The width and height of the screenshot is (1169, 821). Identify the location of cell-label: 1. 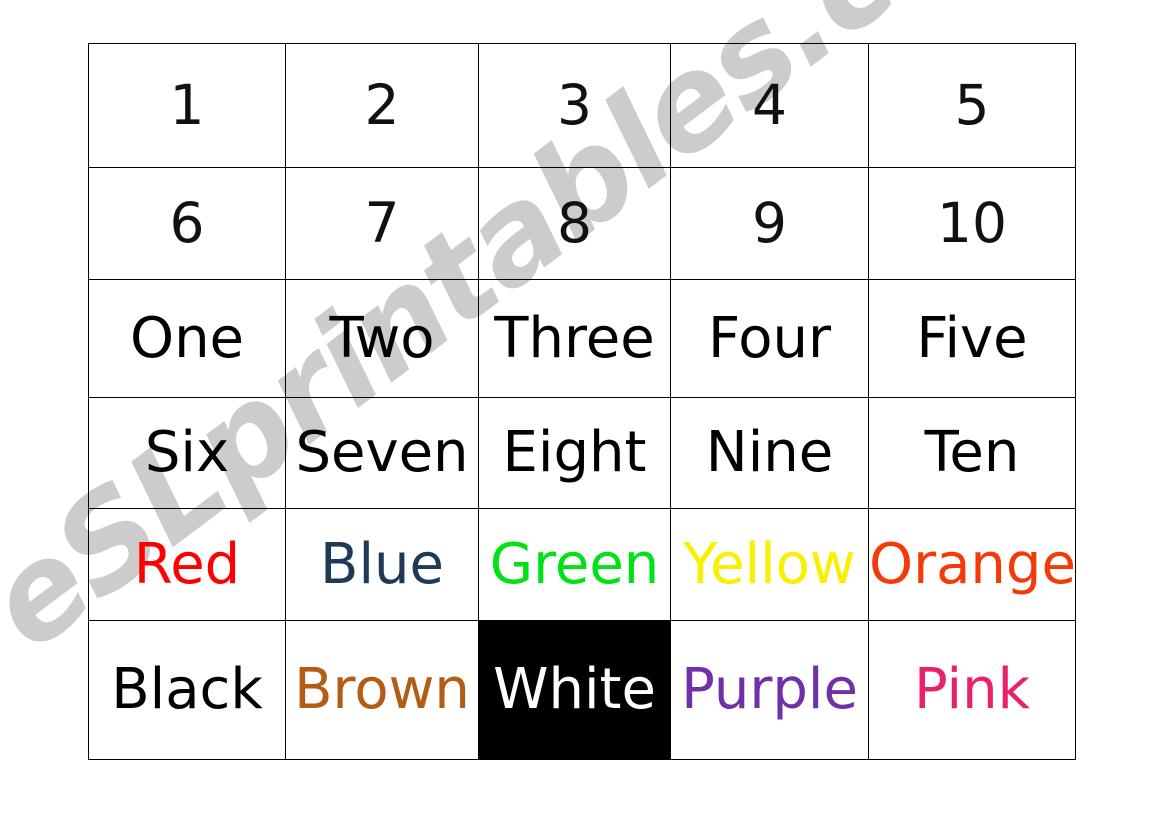
(187, 105).